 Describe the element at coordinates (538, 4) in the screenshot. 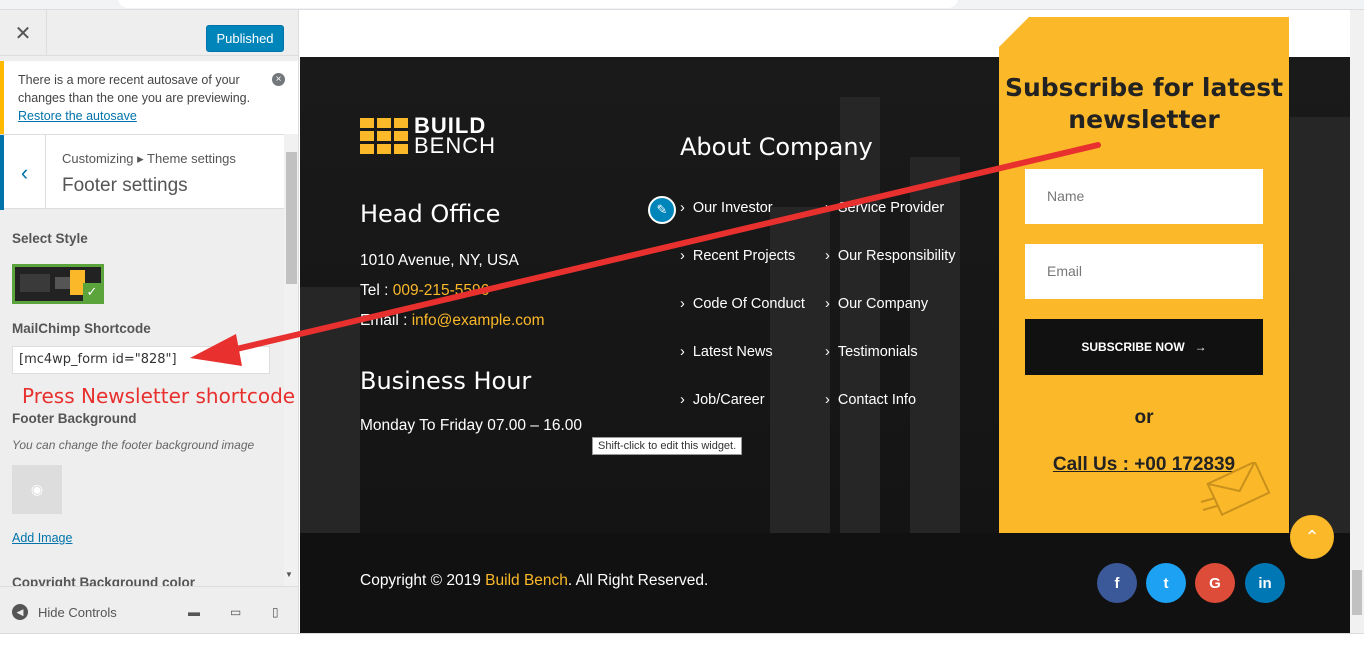

I see `url-field` at that location.